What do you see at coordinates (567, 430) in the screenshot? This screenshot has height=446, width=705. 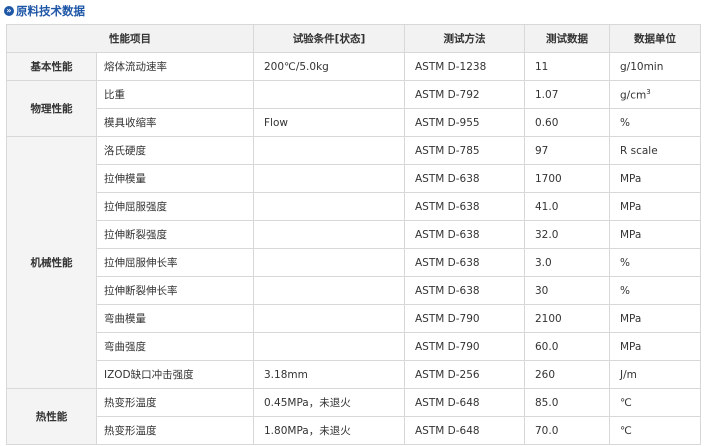 I see `cell-value: 70.0` at bounding box center [567, 430].